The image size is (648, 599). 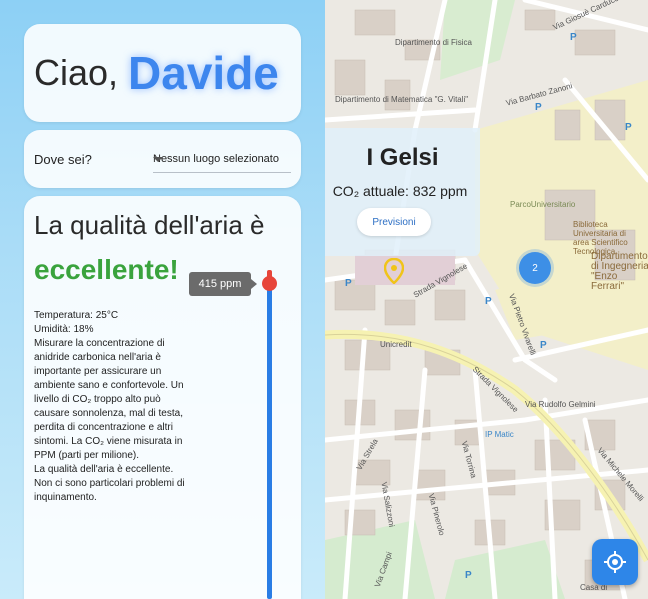 I want to click on my-location-button, so click(x=615, y=562).